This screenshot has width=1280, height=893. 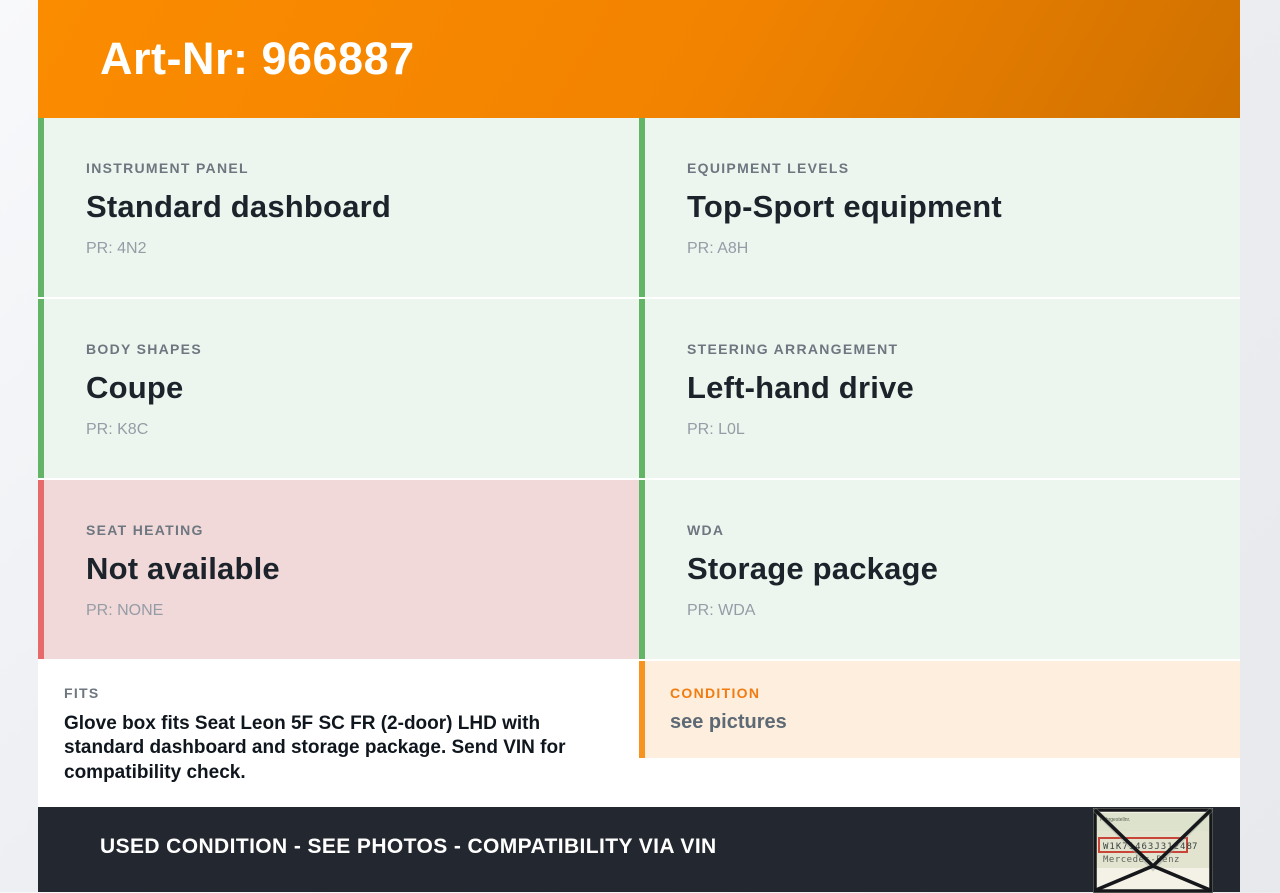 What do you see at coordinates (239, 206) in the screenshot?
I see `card-value: Standard dashboard` at bounding box center [239, 206].